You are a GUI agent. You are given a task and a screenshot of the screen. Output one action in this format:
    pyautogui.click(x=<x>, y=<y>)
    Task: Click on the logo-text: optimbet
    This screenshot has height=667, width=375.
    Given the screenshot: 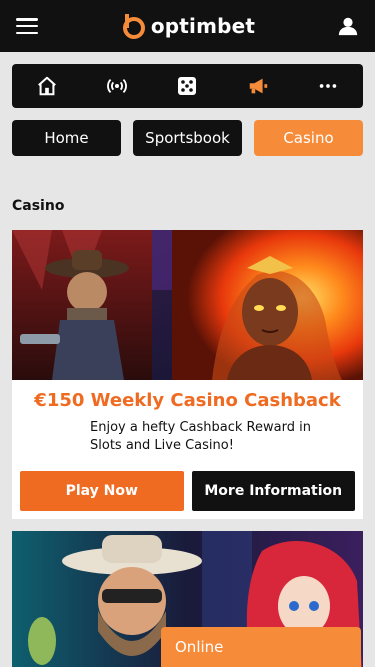 What is the action you would take?
    pyautogui.click(x=203, y=26)
    